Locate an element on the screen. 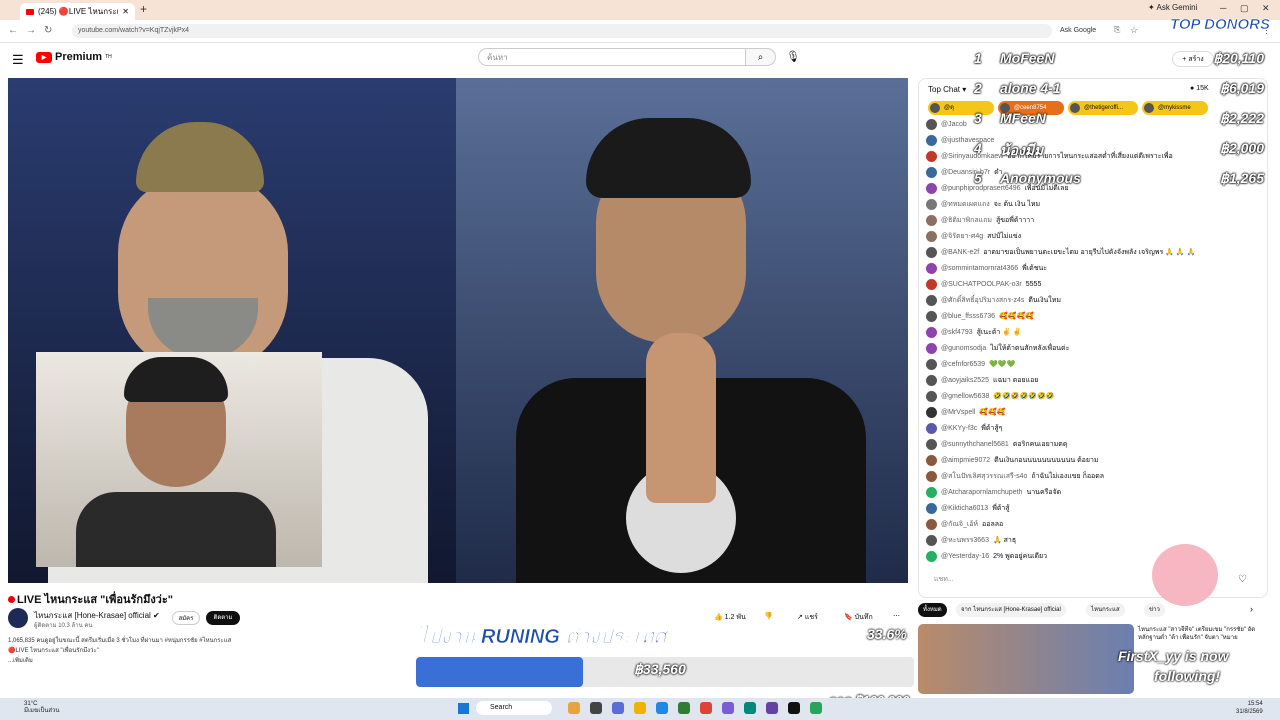 The image size is (1280, 720). sticker-chip: @mykissme is located at coordinates (1175, 108).